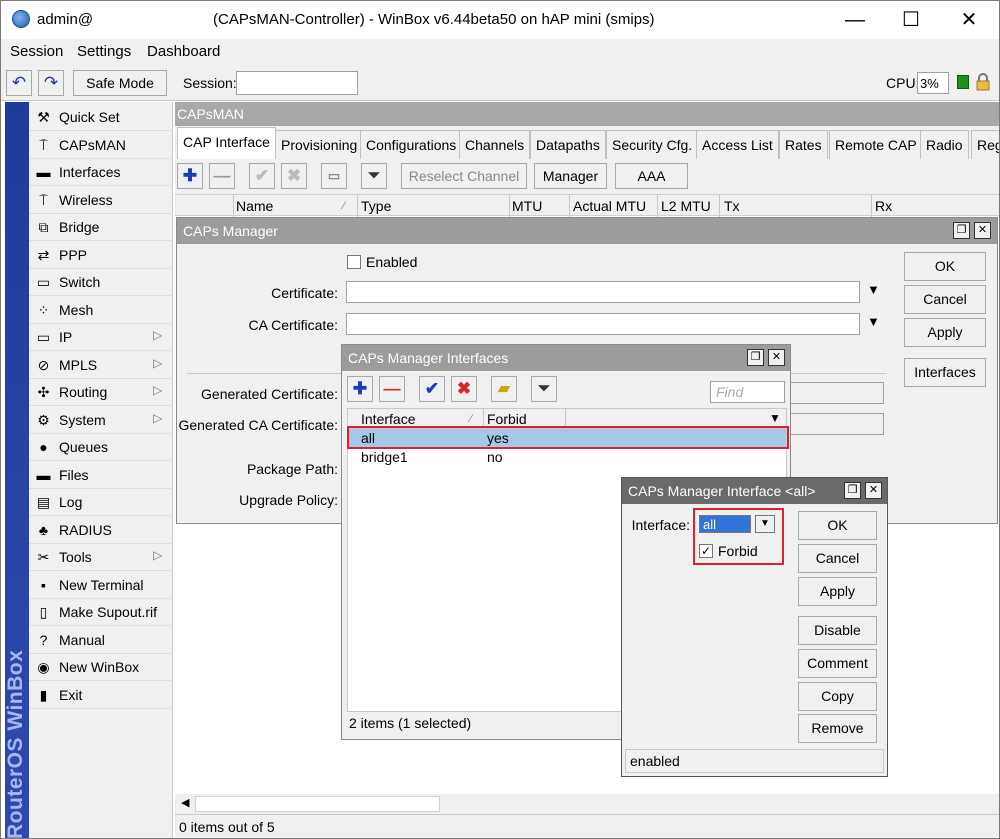  I want to click on copy-button: Copy, so click(837, 696).